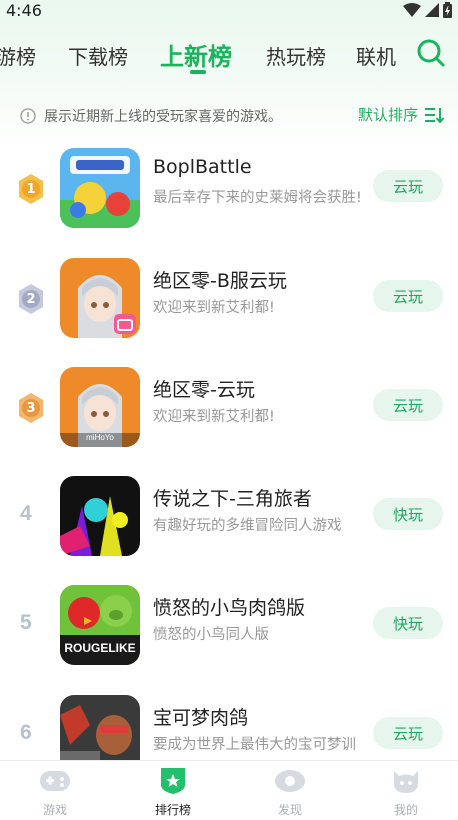  Describe the element at coordinates (55, 781) in the screenshot. I see `gamepad-icon` at that location.